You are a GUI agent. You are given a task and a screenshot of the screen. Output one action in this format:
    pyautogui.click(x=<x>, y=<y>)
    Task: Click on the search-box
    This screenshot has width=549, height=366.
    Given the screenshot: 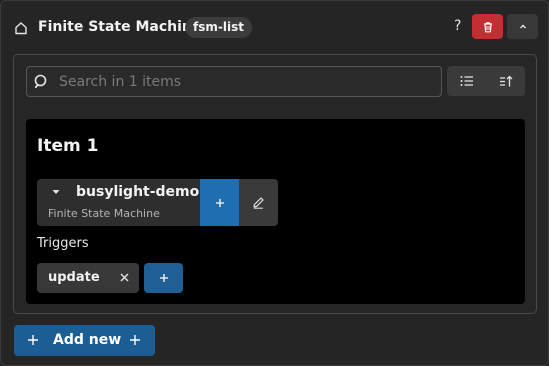 What is the action you would take?
    pyautogui.click(x=234, y=81)
    